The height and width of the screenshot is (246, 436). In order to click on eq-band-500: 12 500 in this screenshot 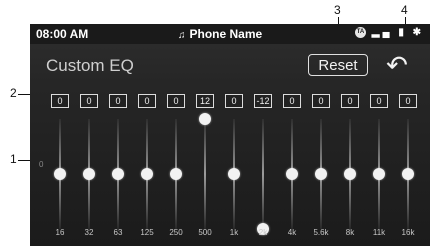, I will do `click(205, 135)`.